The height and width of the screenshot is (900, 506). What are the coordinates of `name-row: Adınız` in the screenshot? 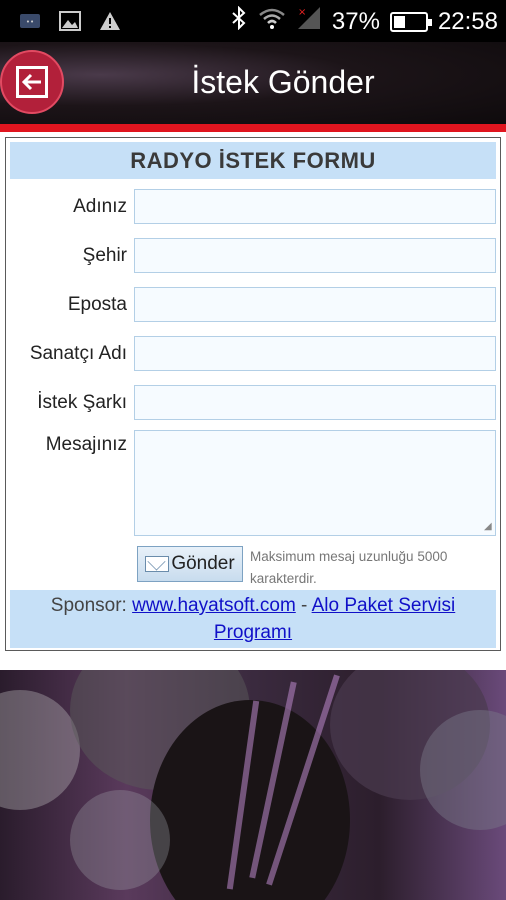 It's located at (253, 207).